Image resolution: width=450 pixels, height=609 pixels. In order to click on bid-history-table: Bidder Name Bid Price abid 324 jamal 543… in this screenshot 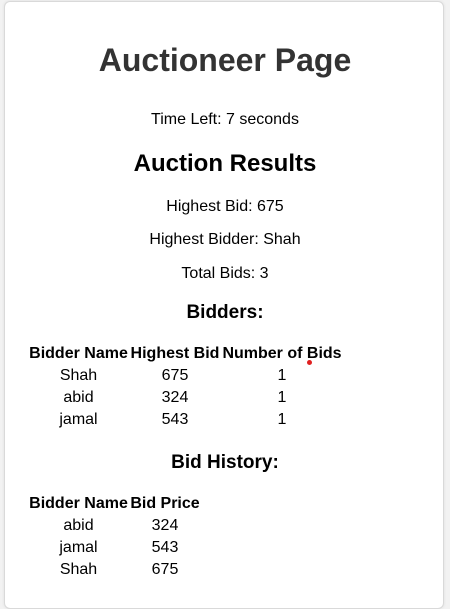, I will do `click(114, 537)`.